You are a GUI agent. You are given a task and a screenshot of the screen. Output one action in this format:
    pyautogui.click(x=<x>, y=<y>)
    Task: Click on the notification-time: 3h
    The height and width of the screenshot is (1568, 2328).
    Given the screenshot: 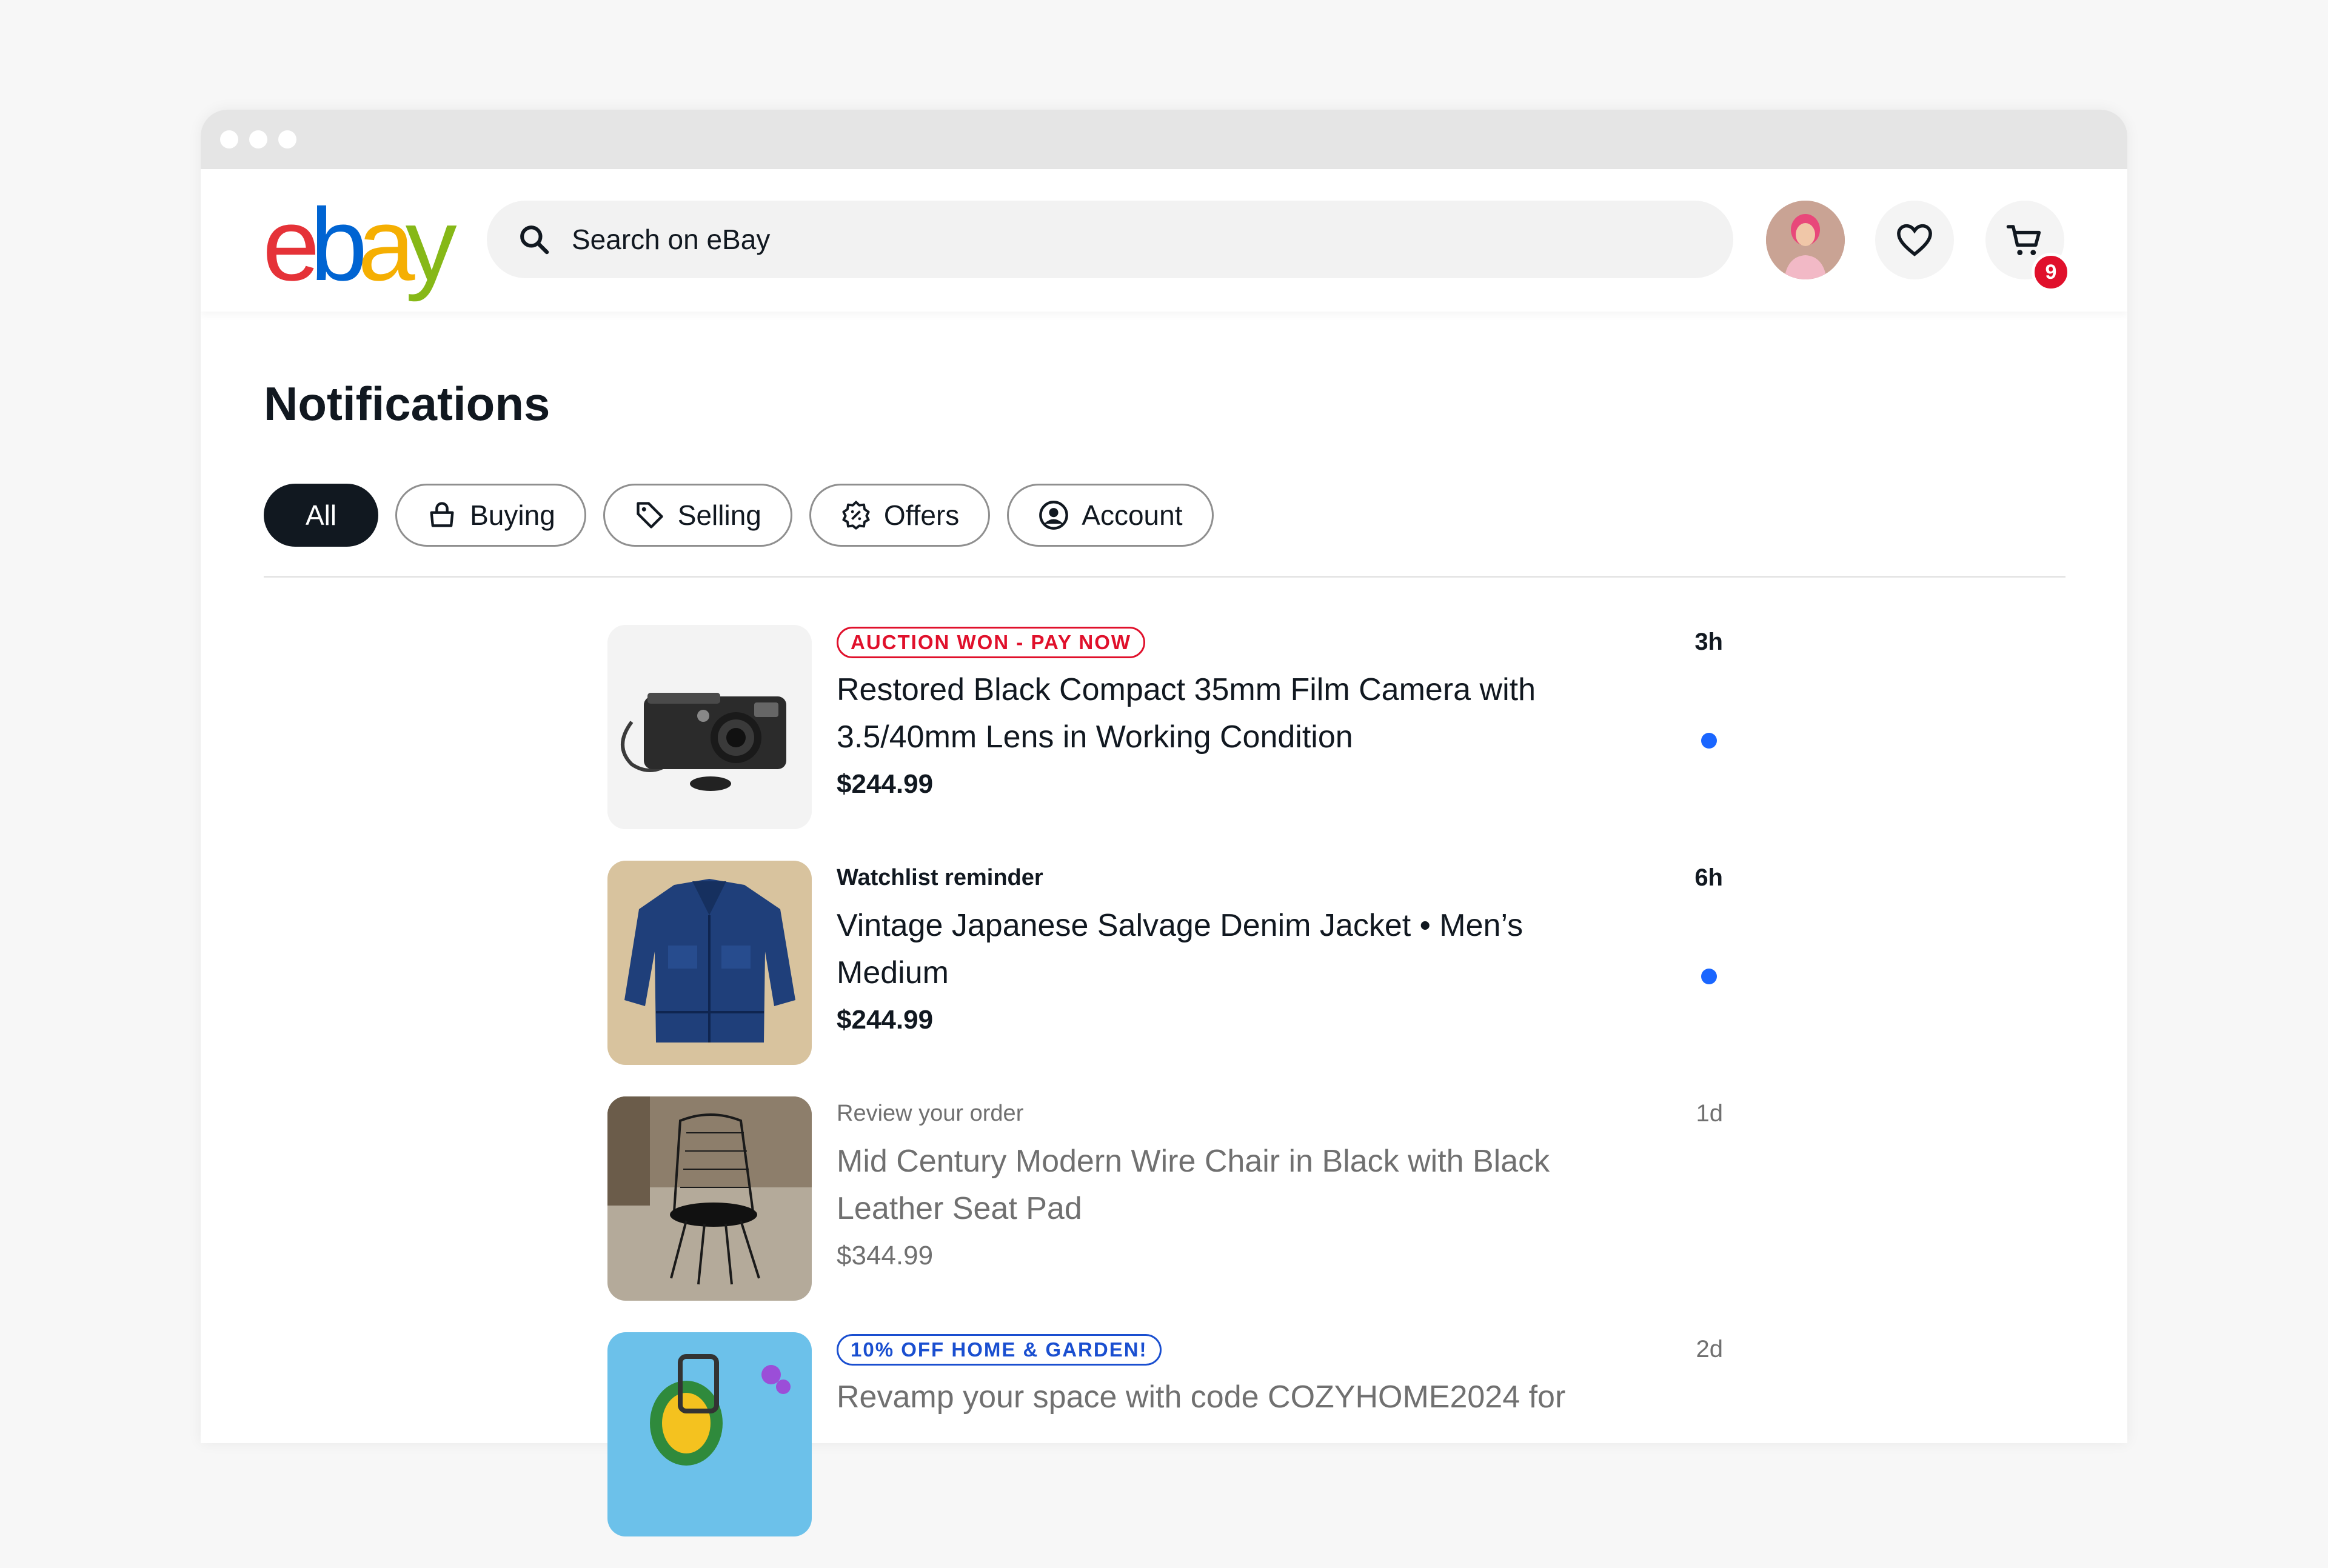 What is the action you would take?
    pyautogui.click(x=1708, y=642)
    